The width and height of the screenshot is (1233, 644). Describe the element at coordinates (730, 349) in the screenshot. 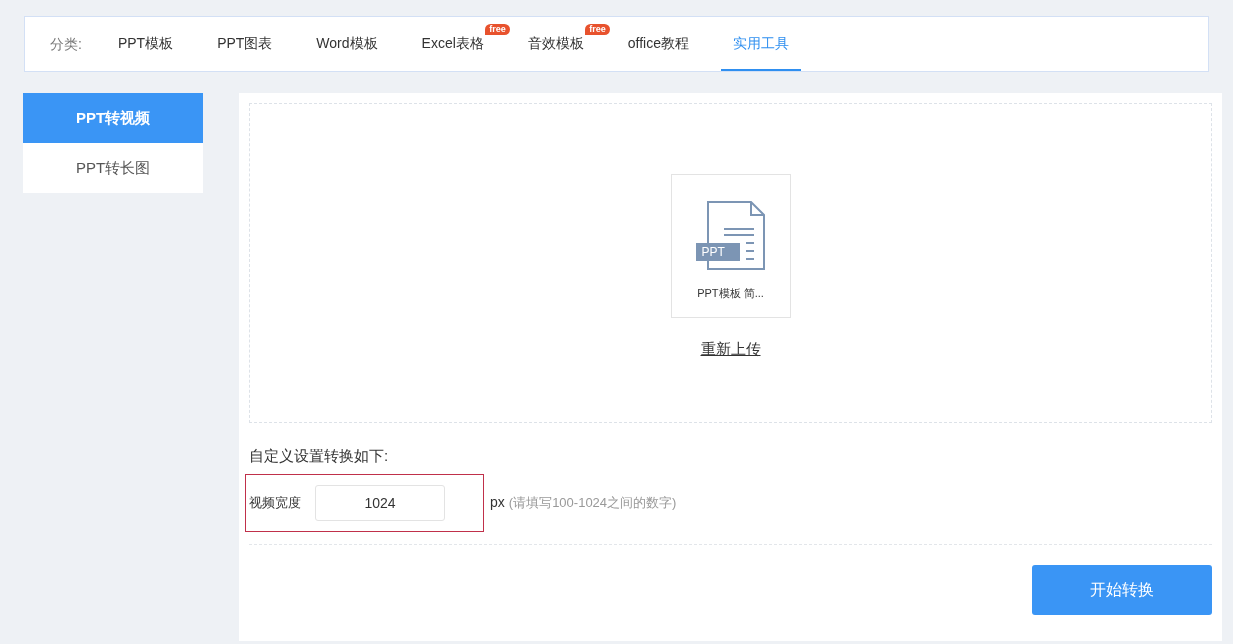

I see `reupload-link: 重新上传` at that location.